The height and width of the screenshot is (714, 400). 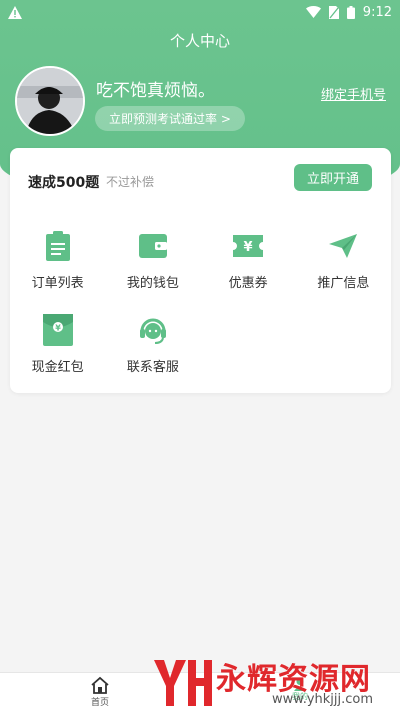 I want to click on paper-plane-icon, so click(x=343, y=246).